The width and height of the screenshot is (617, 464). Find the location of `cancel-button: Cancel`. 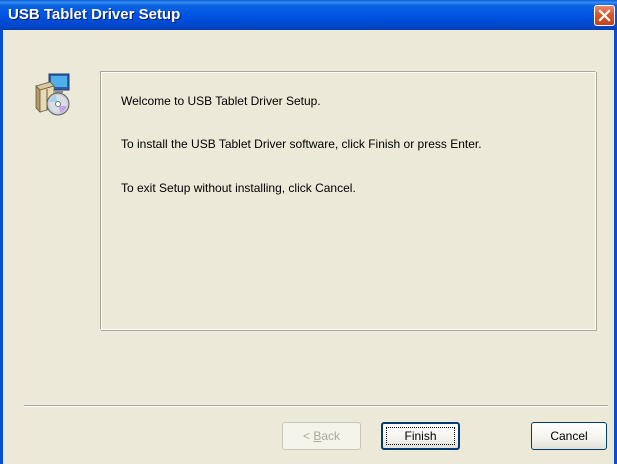

cancel-button: Cancel is located at coordinates (569, 436).